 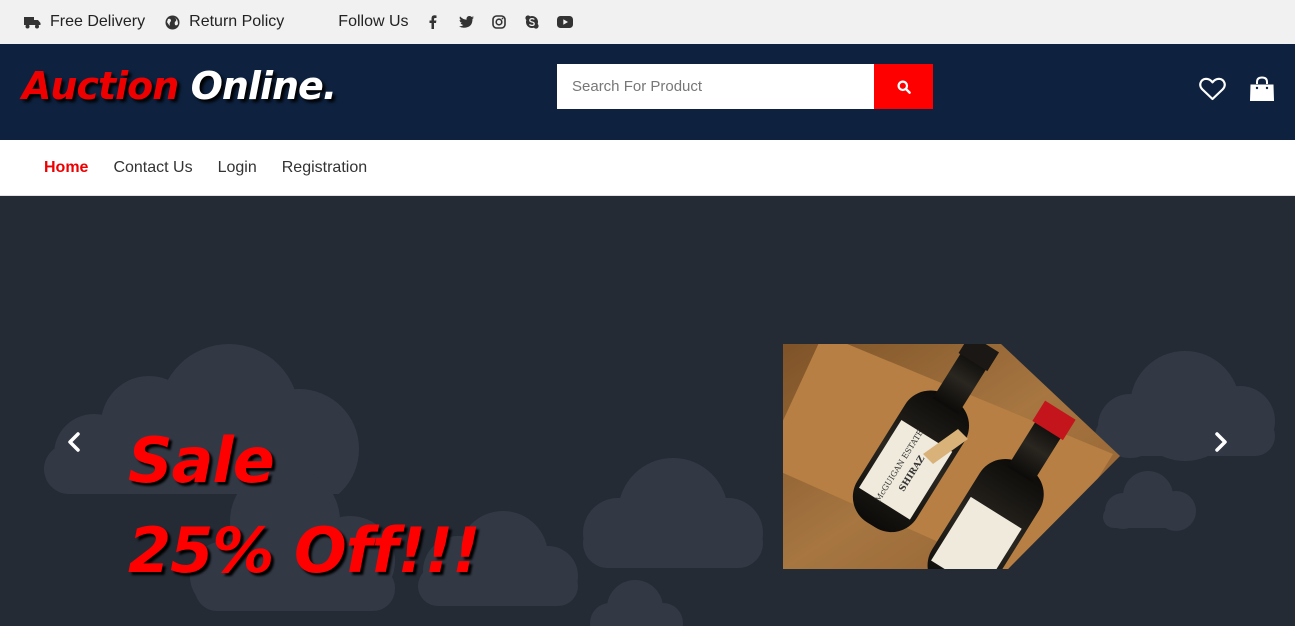 I want to click on carousel-next-button, so click(x=1221, y=444).